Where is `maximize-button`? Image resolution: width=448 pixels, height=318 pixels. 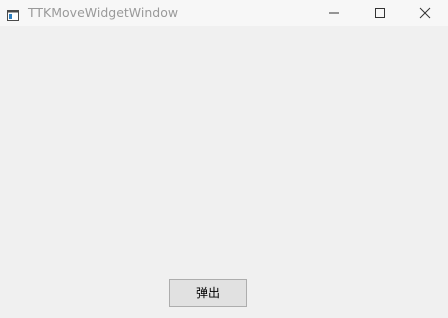 maximize-button is located at coordinates (380, 13).